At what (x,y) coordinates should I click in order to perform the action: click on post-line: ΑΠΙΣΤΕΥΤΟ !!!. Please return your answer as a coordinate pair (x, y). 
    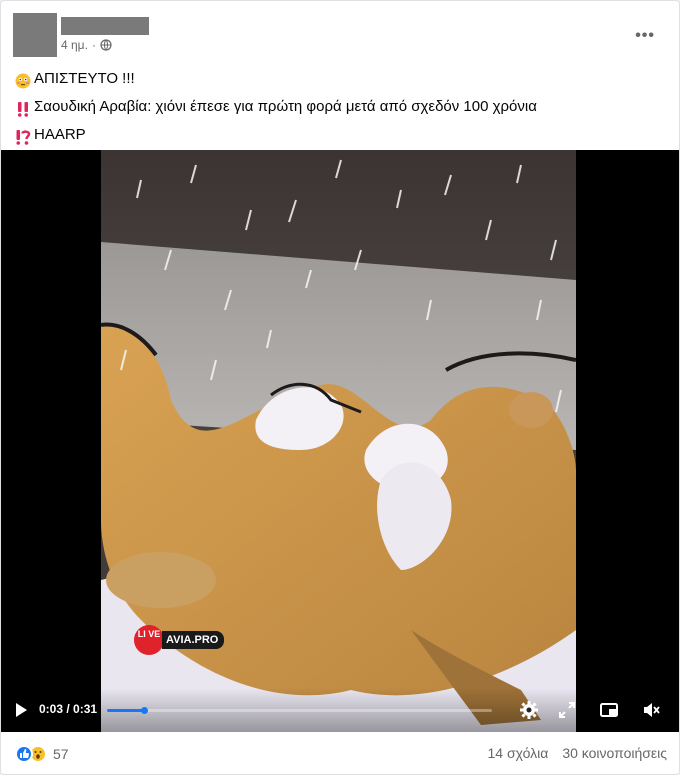
    Looking at the image, I should click on (340, 79).